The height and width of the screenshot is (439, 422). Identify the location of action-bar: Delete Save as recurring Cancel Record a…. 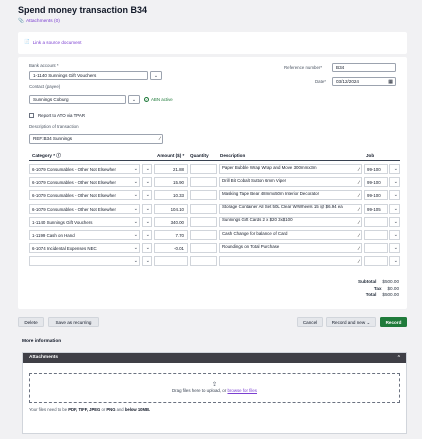
(212, 323).